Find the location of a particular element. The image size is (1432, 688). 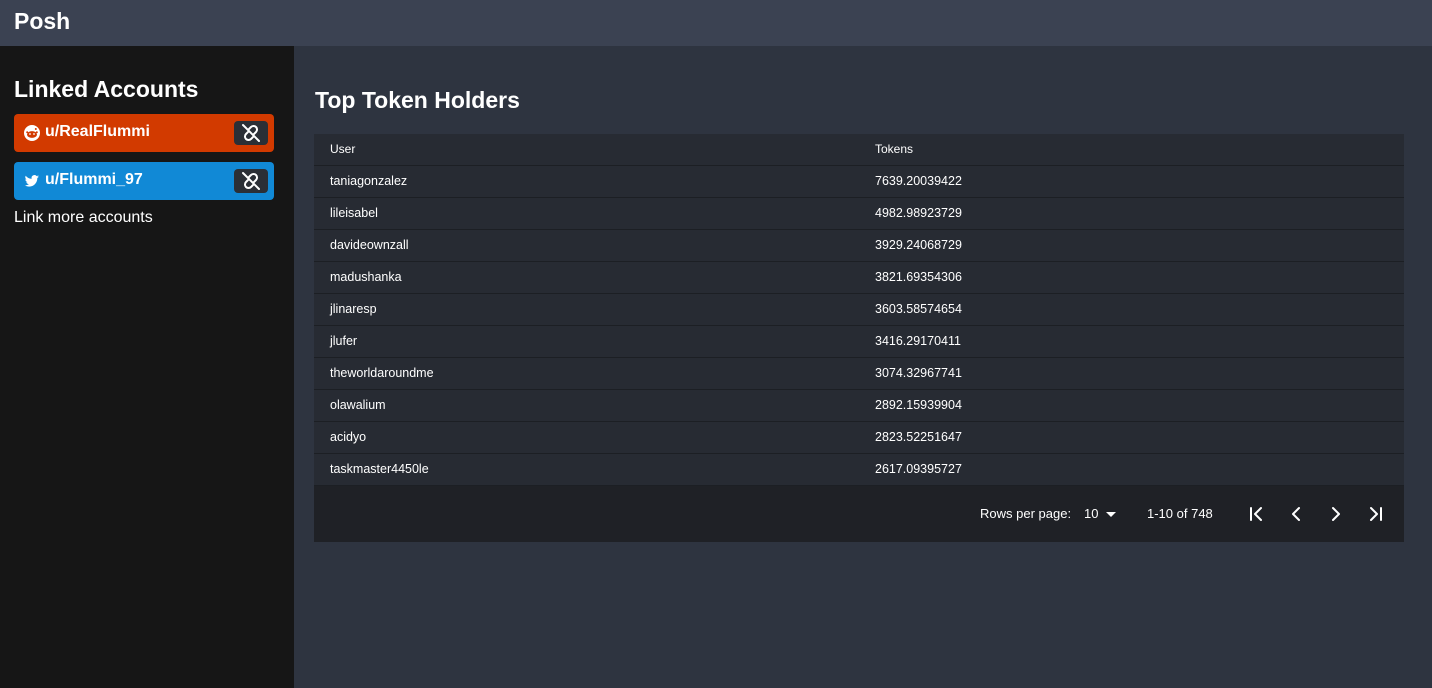

table-row: lileisabel 4982.98923729 is located at coordinates (859, 213).